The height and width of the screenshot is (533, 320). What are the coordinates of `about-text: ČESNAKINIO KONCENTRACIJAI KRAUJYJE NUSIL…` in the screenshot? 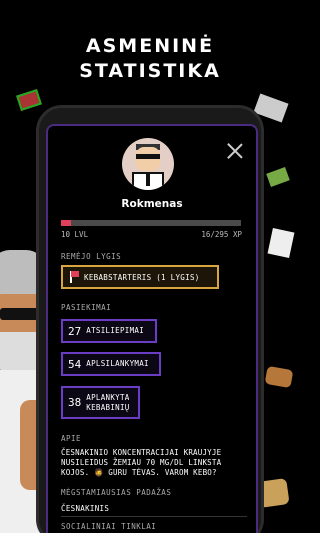 It's located at (141, 462).